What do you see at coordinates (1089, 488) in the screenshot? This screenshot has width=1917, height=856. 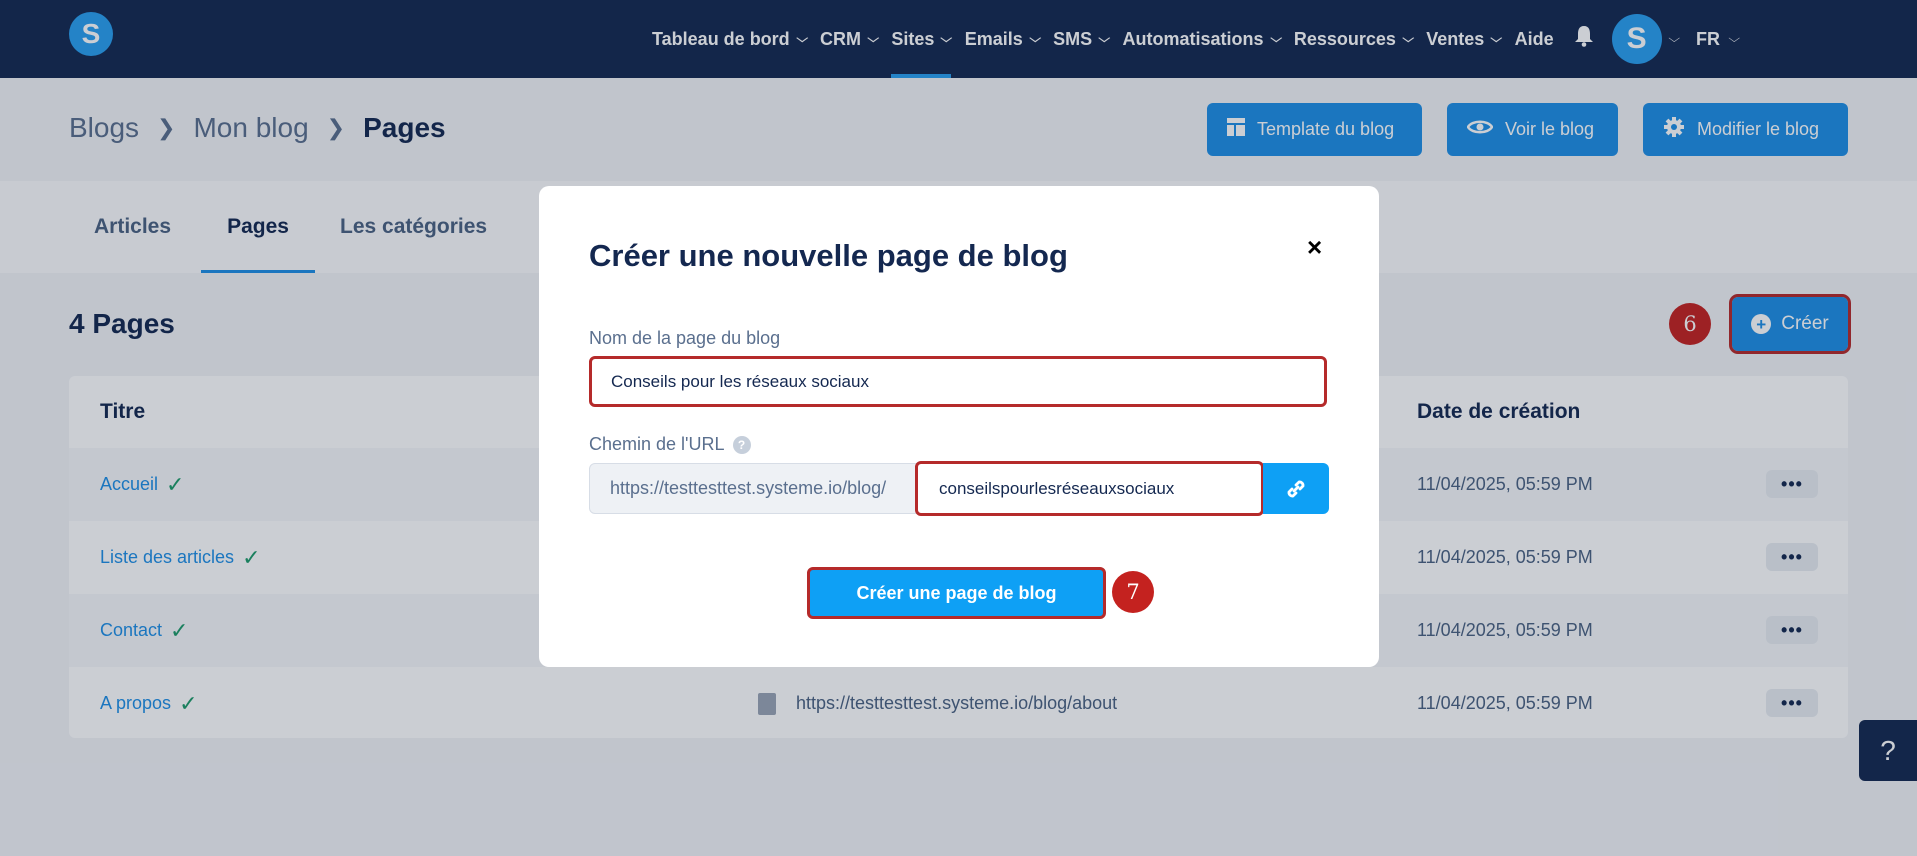 I see `url-slug-input: conseilspourlesréseauxsociaux` at bounding box center [1089, 488].